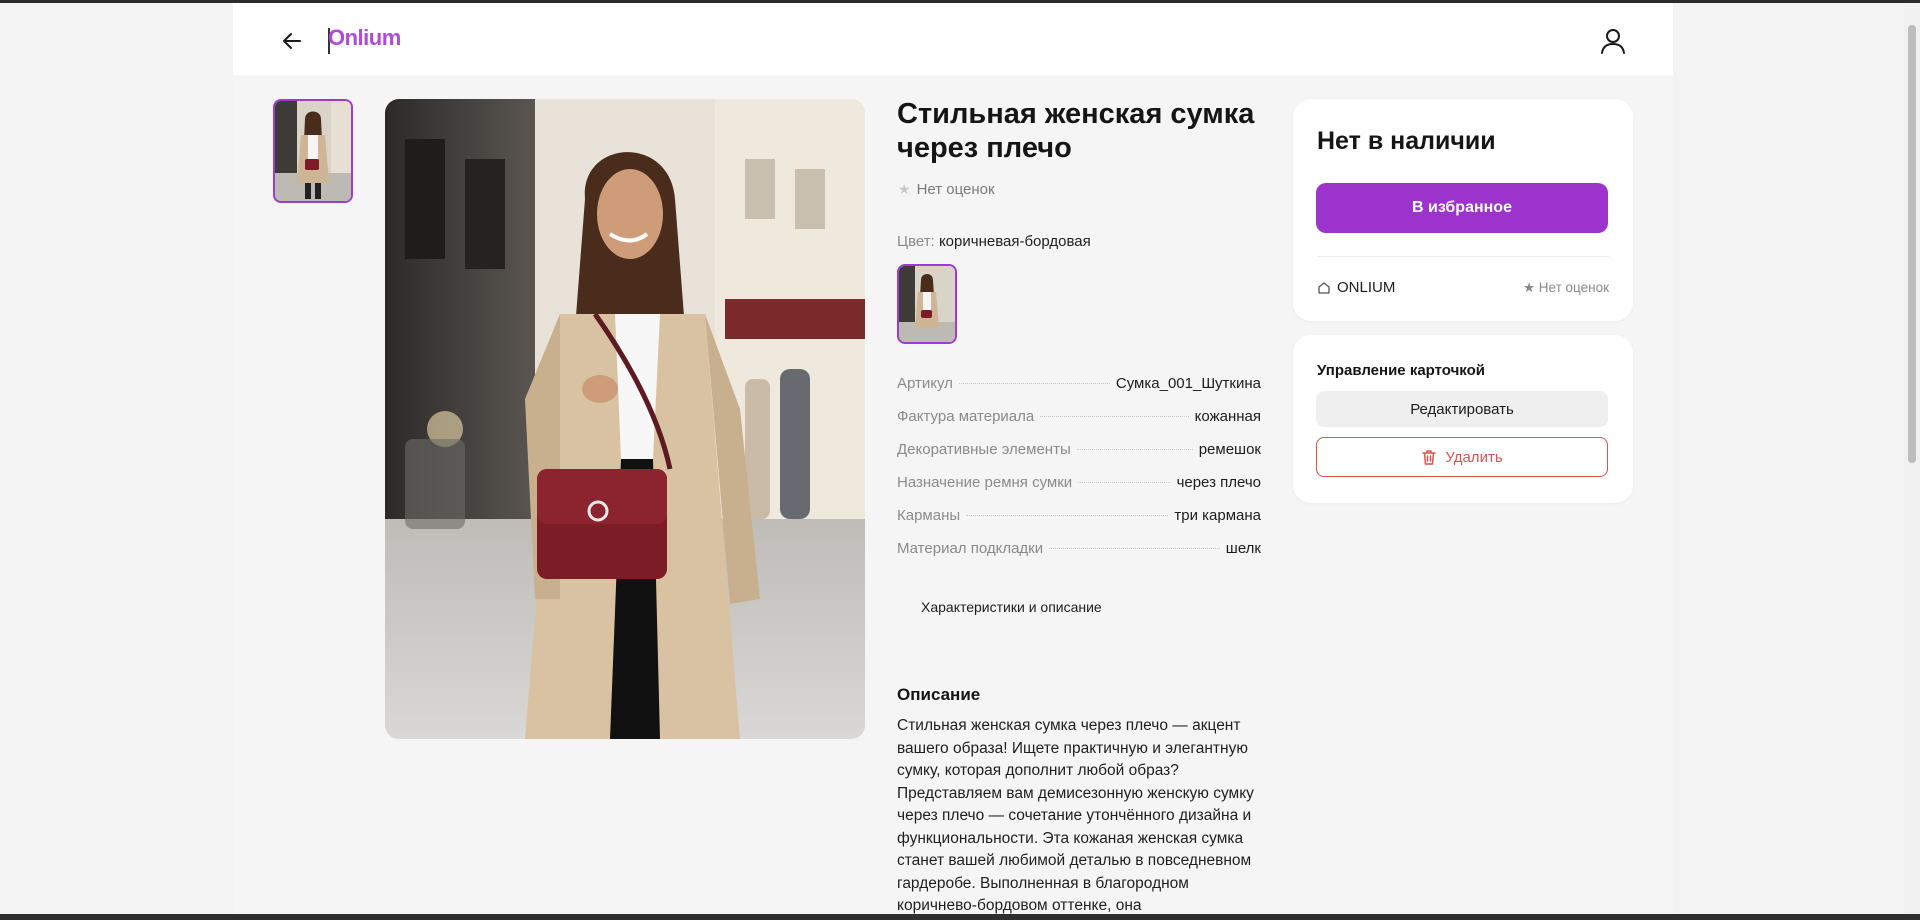 The width and height of the screenshot is (1920, 920). I want to click on add-to-favorites-button: В избранное, so click(1462, 208).